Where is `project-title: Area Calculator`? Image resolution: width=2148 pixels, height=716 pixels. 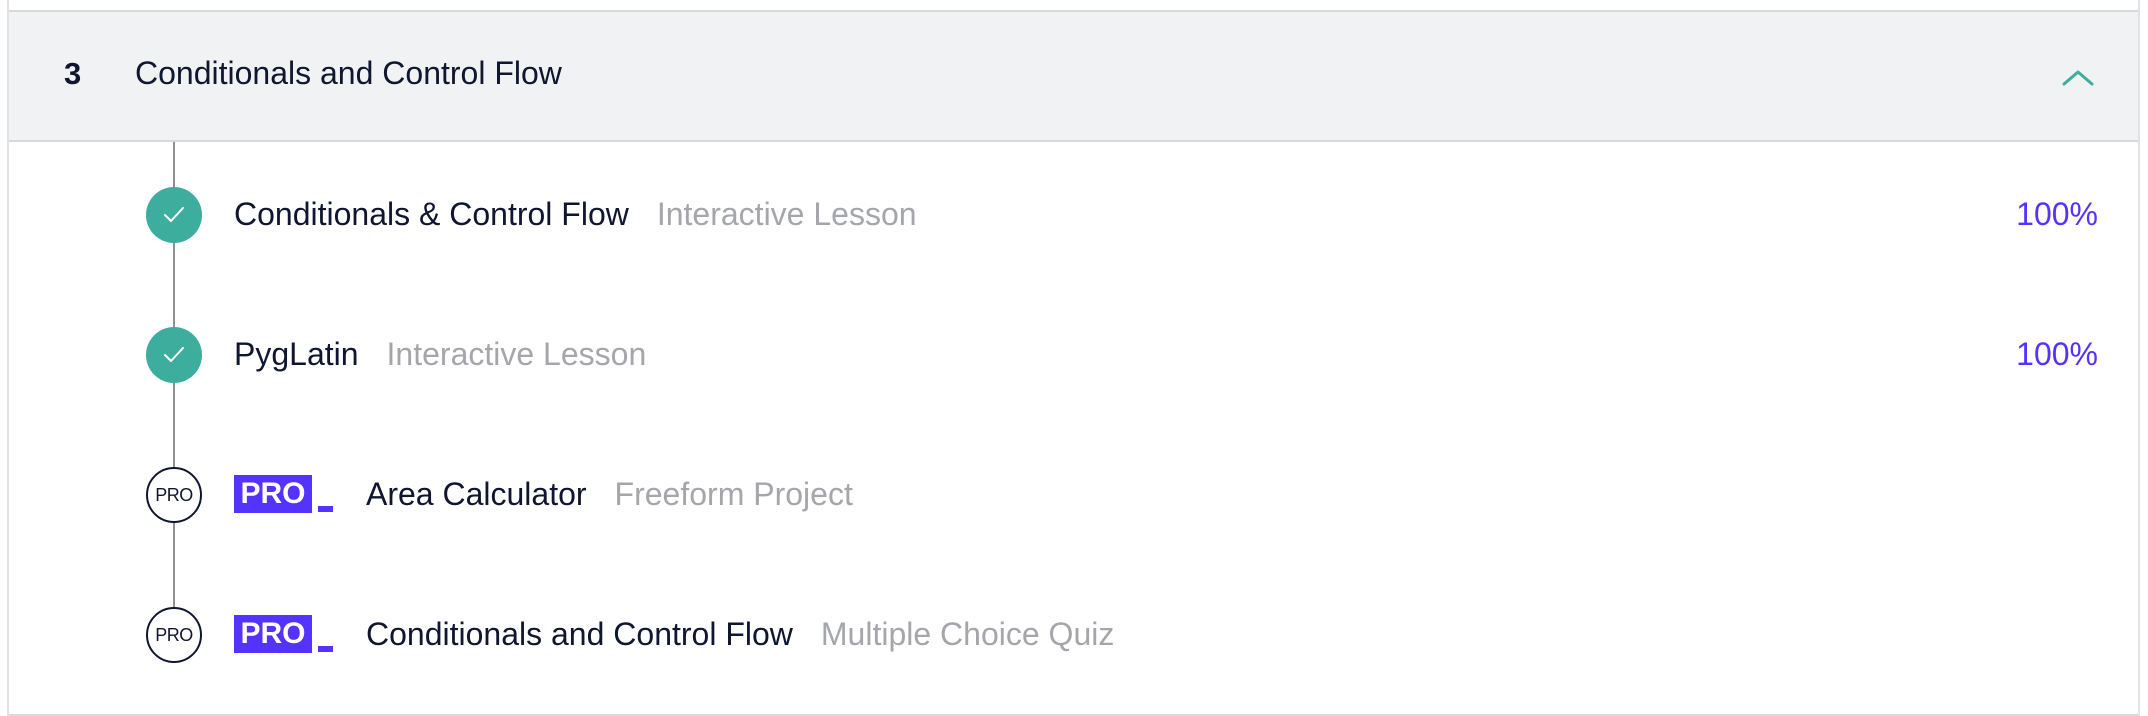 project-title: Area Calculator is located at coordinates (476, 494).